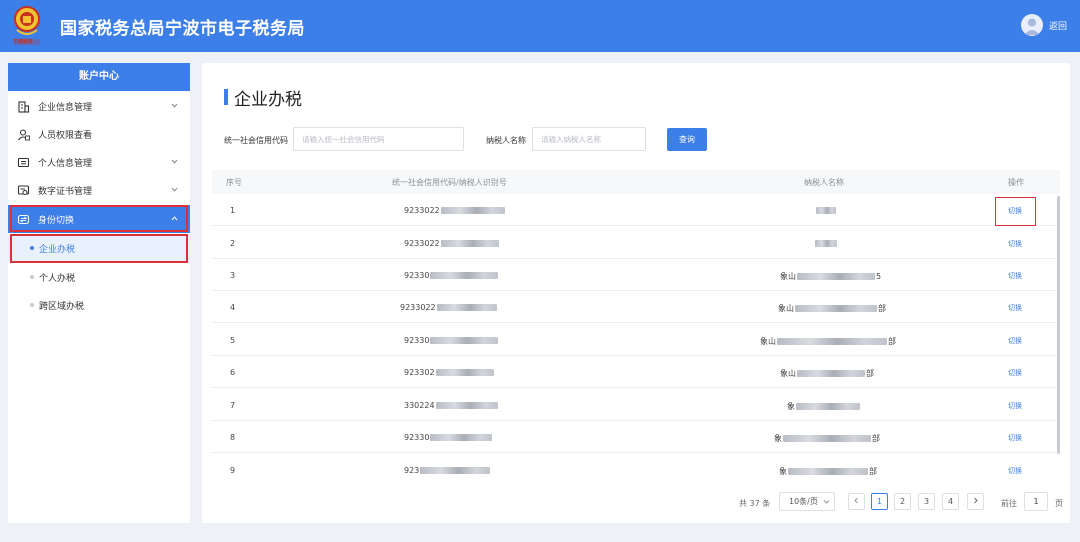 This screenshot has height=542, width=1080. What do you see at coordinates (879, 501) in the screenshot?
I see `page-button-1: 1` at bounding box center [879, 501].